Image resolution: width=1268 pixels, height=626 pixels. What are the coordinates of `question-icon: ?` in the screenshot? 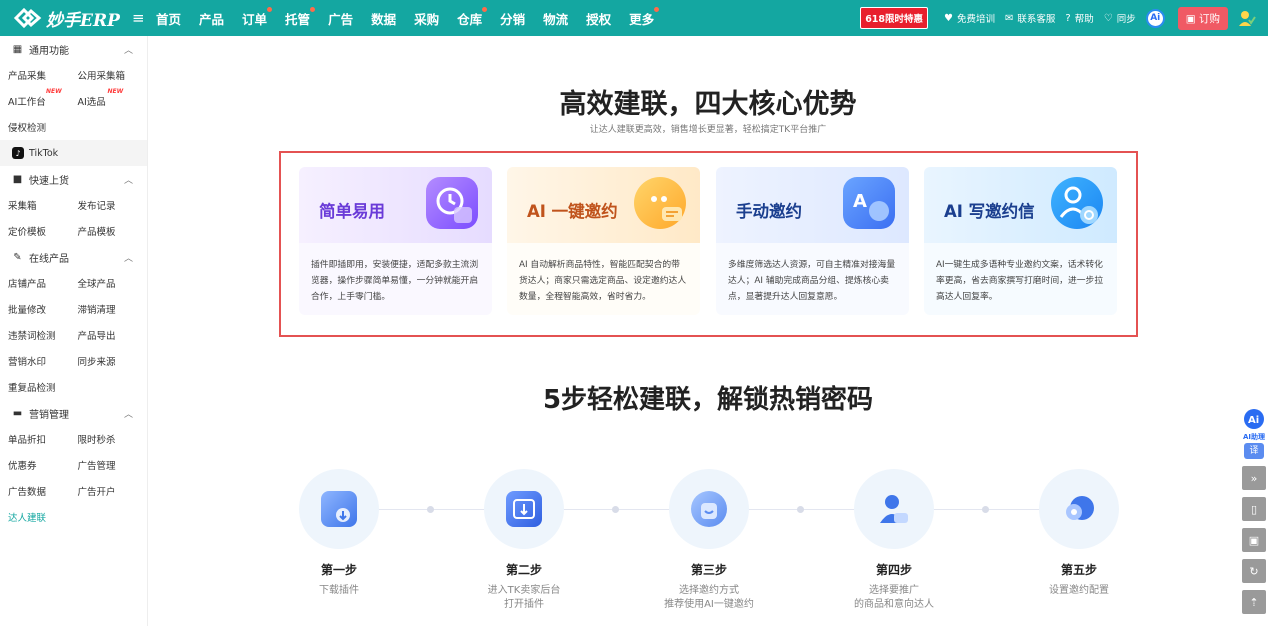 It's located at (1068, 18).